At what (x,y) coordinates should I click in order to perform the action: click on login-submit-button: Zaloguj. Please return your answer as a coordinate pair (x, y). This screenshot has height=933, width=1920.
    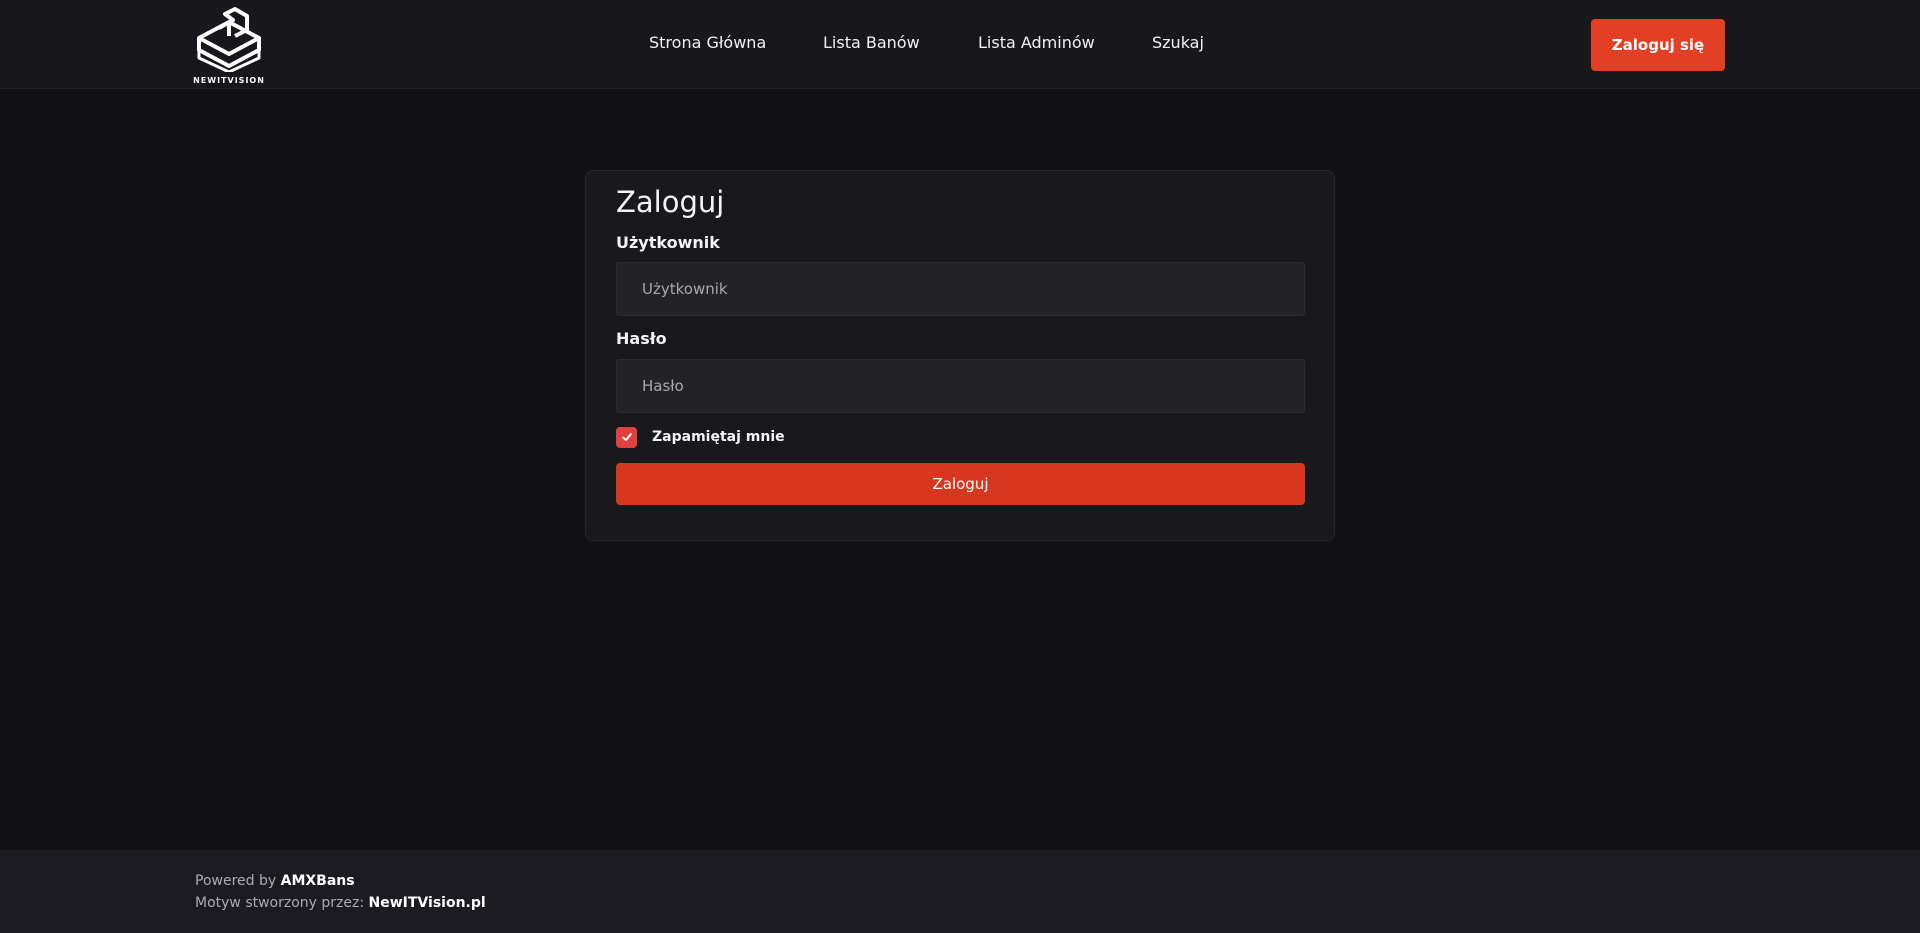
    Looking at the image, I should click on (960, 484).